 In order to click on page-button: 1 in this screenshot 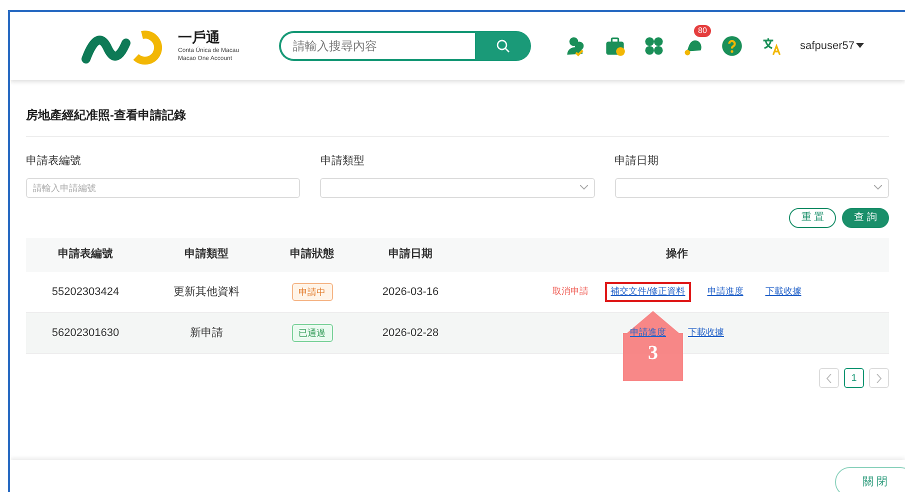, I will do `click(854, 378)`.